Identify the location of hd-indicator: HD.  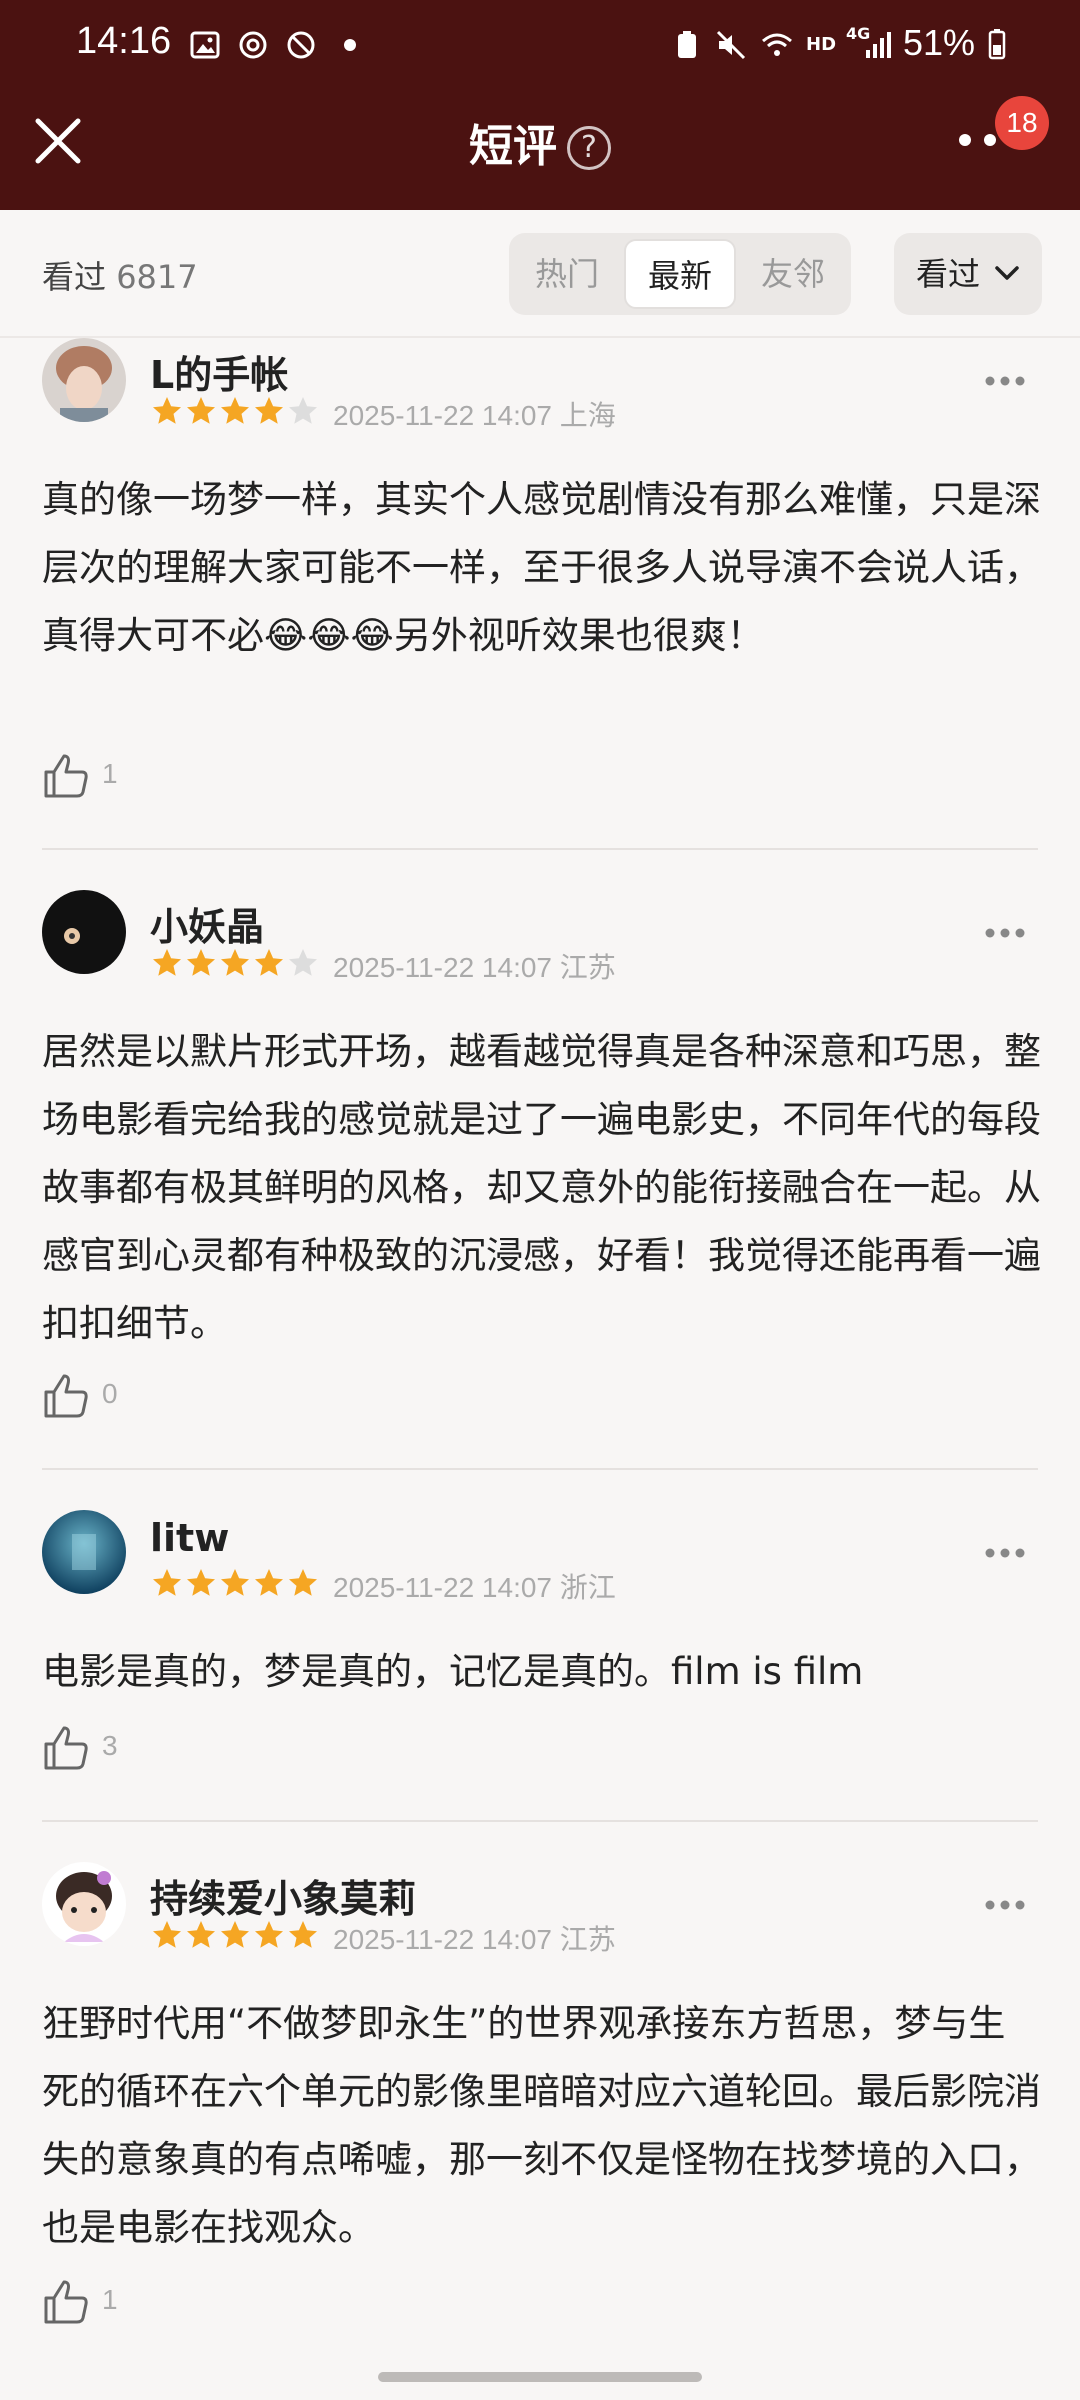
(821, 44).